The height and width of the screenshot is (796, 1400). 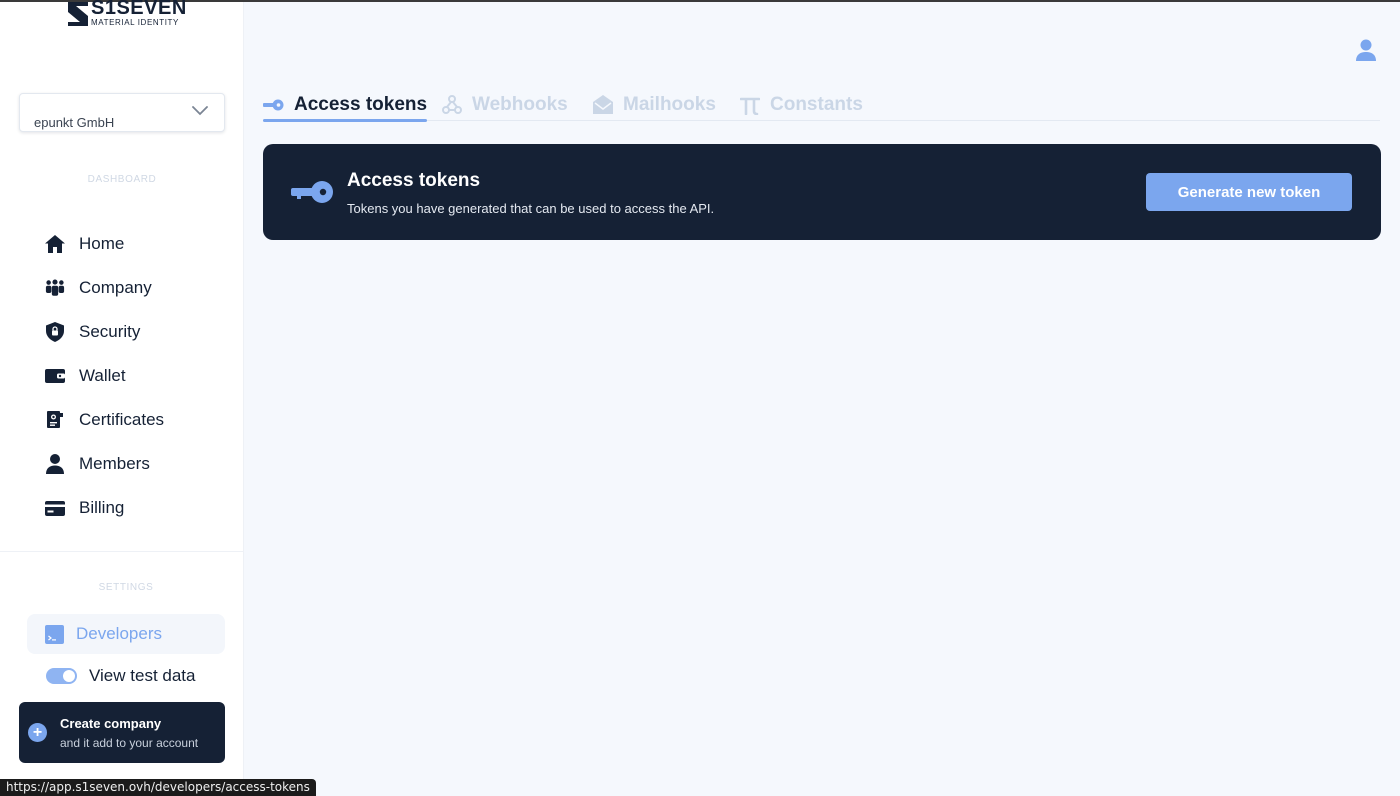 What do you see at coordinates (1366, 50) in the screenshot?
I see `account-avatar-icon` at bounding box center [1366, 50].